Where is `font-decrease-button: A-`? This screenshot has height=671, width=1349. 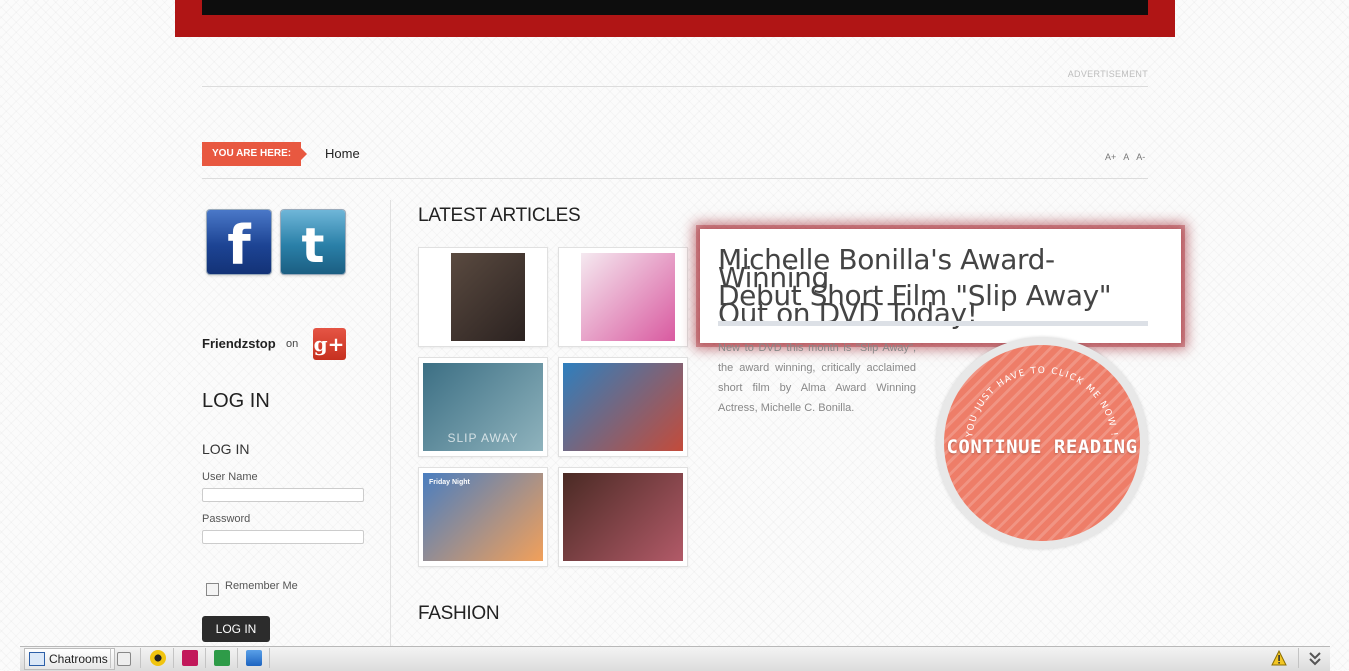
font-decrease-button: A- is located at coordinates (1140, 157).